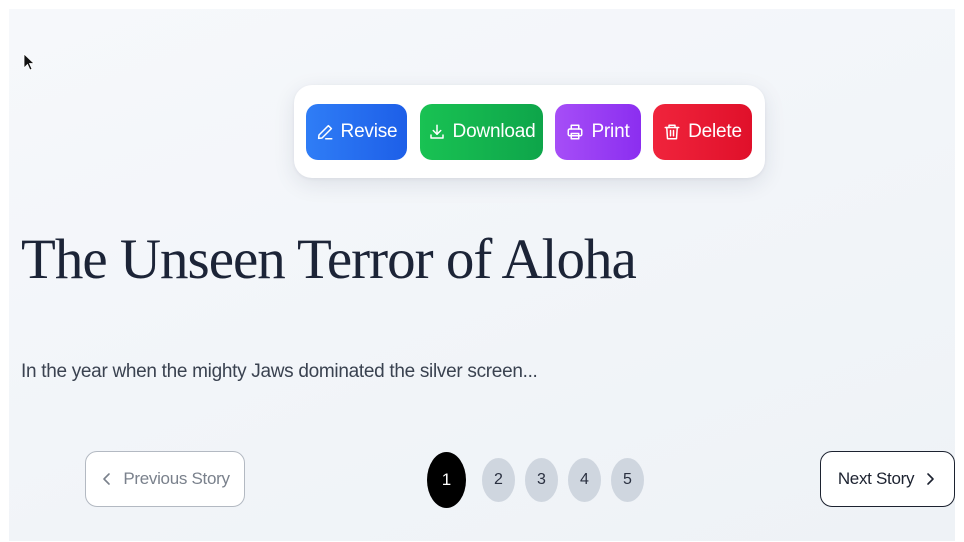  What do you see at coordinates (498, 480) in the screenshot?
I see `page-2-button: 2` at bounding box center [498, 480].